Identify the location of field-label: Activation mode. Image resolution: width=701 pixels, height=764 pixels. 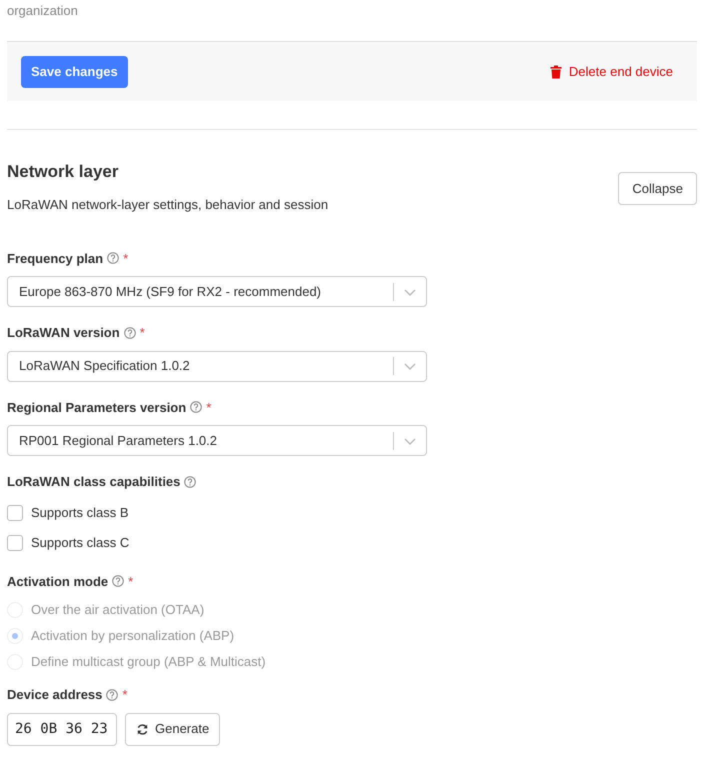
(57, 581).